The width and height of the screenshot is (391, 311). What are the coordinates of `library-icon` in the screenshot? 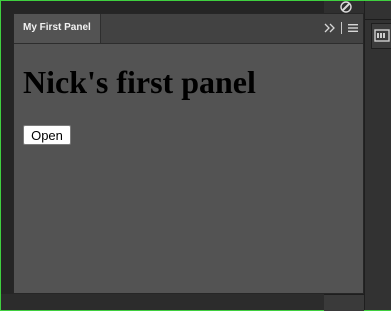 It's located at (382, 35).